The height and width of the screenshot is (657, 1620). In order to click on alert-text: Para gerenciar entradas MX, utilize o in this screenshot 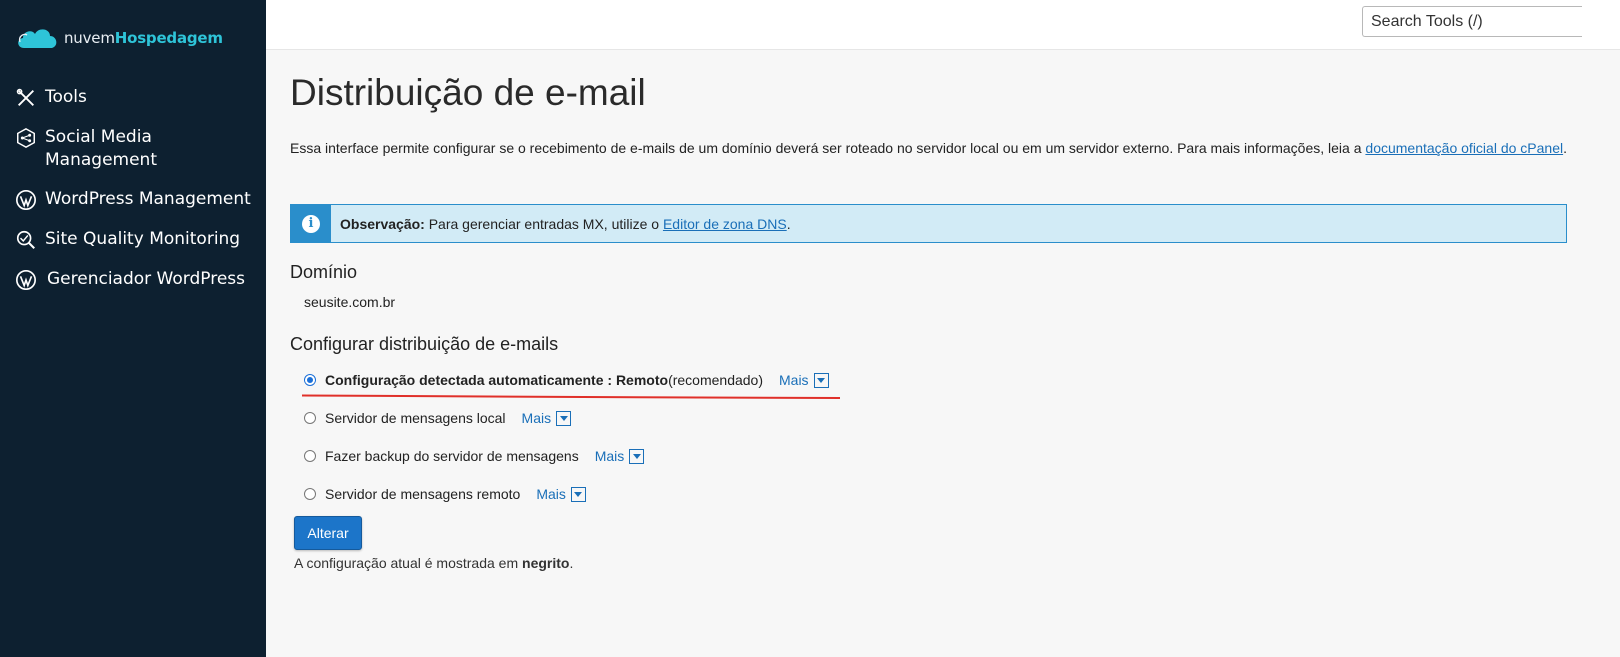, I will do `click(543, 223)`.